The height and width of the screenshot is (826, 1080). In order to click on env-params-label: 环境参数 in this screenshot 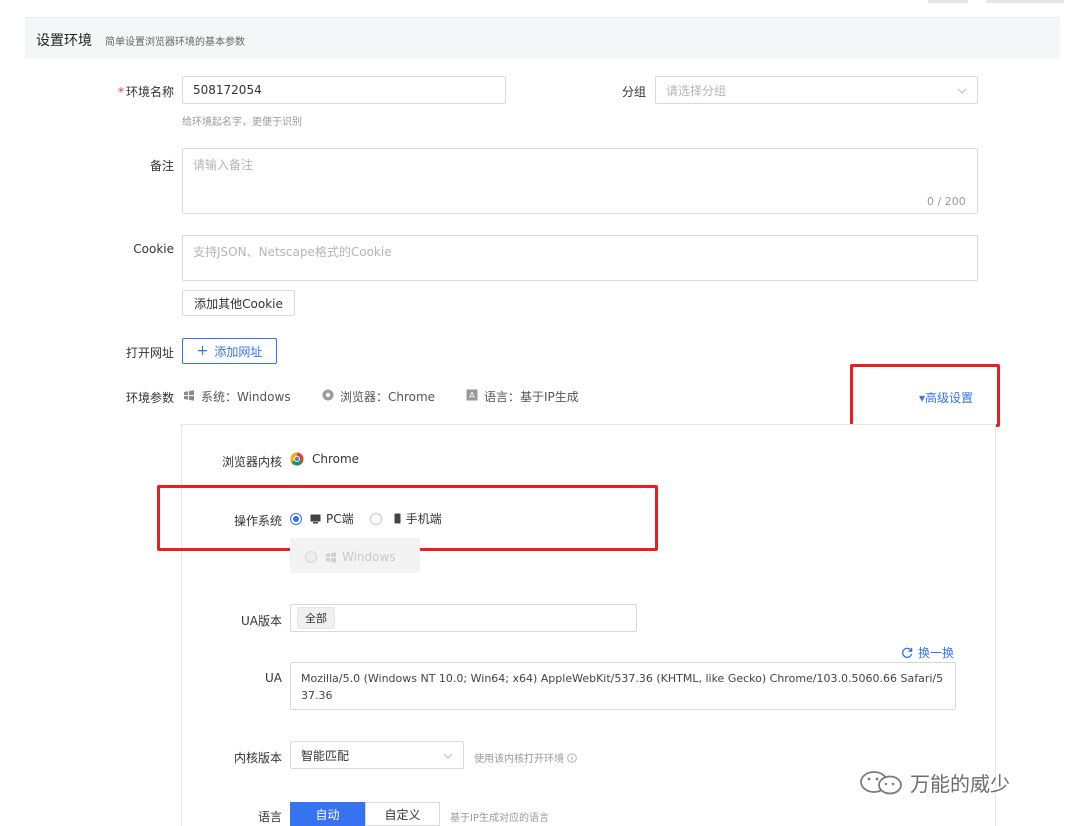, I will do `click(149, 398)`.